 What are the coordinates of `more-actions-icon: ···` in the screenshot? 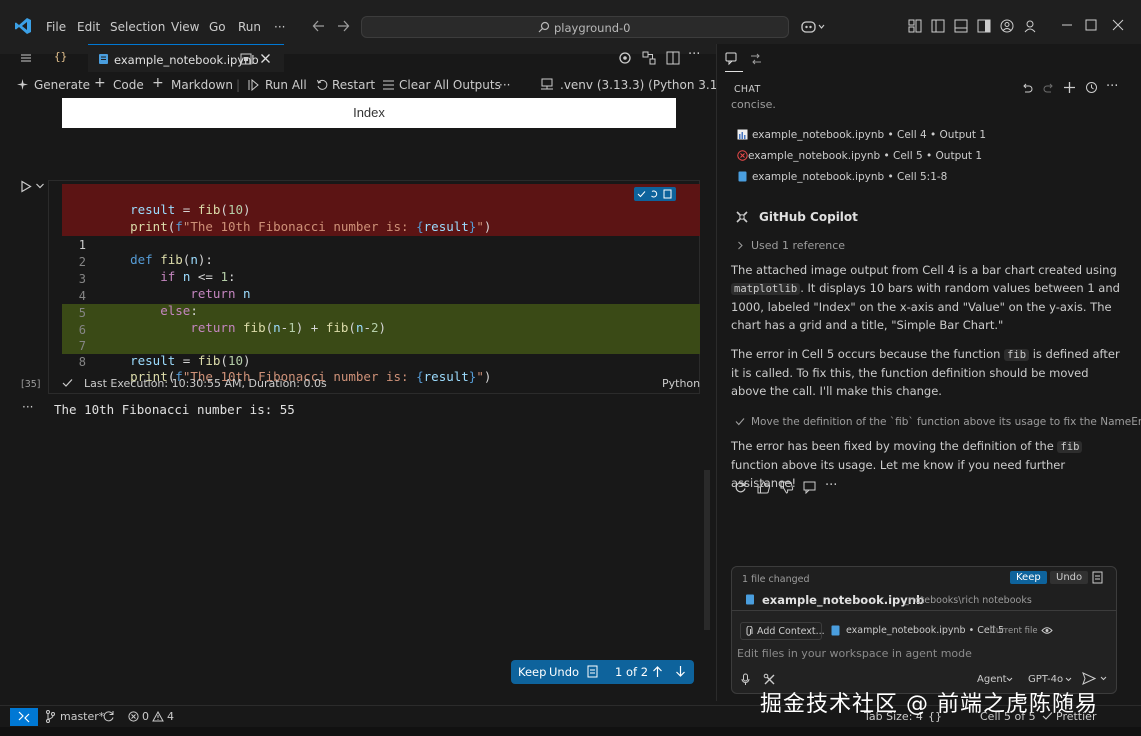 It's located at (694, 54).